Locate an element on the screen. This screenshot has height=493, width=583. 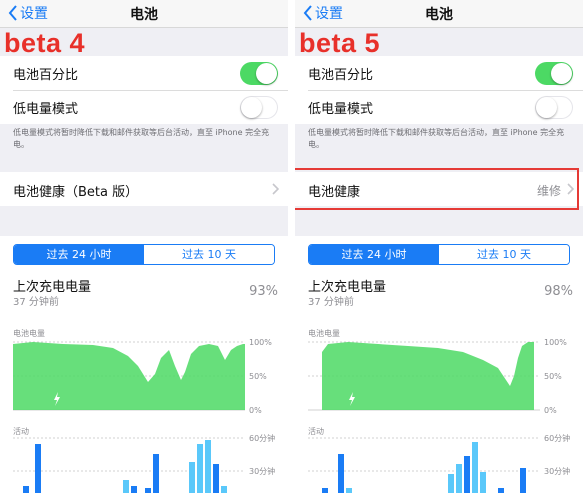
battery-health-label: 电池健康（Beta 版） is located at coordinates (76, 192).